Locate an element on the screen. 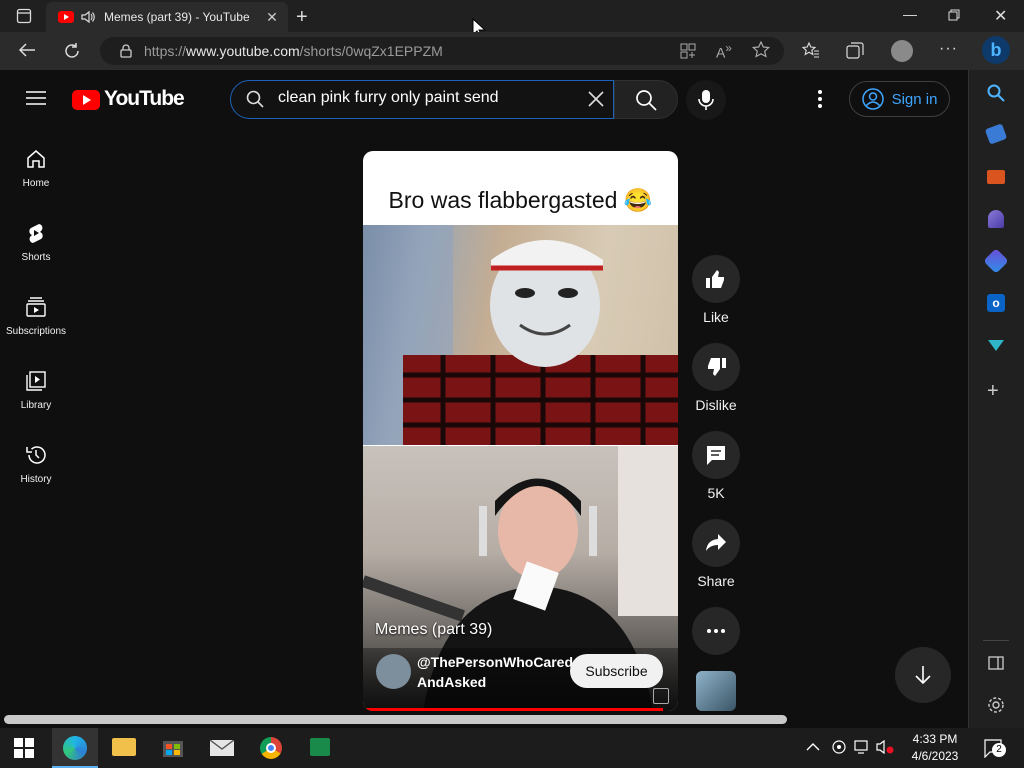  tray-meet-icon is located at coordinates (839, 747).